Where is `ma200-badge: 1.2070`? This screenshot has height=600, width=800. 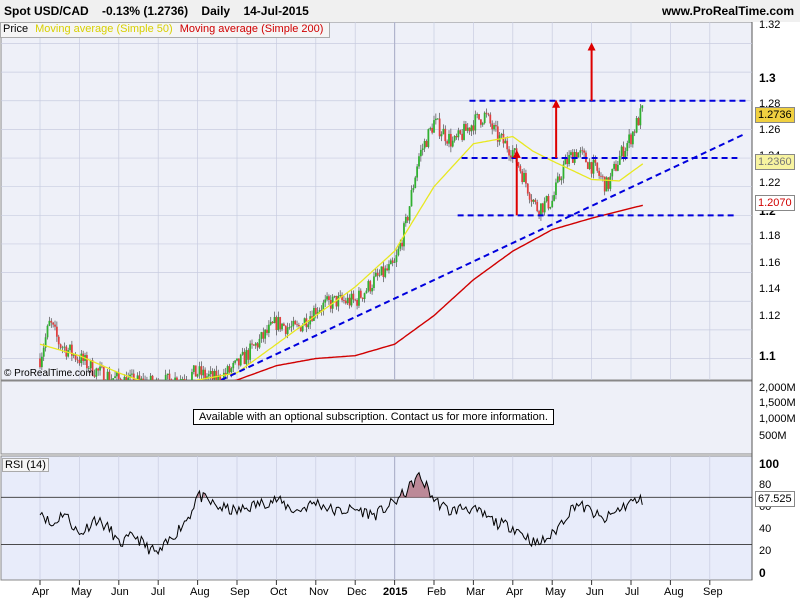 ma200-badge: 1.2070 is located at coordinates (775, 203).